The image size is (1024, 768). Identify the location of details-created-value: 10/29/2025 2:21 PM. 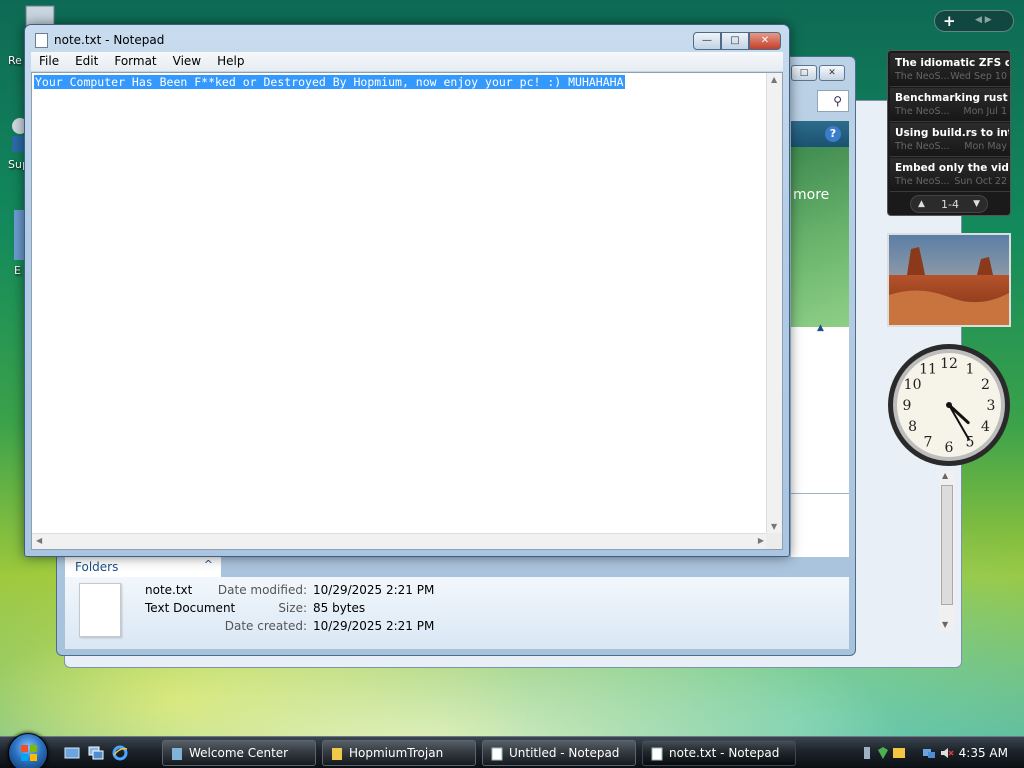
(374, 626).